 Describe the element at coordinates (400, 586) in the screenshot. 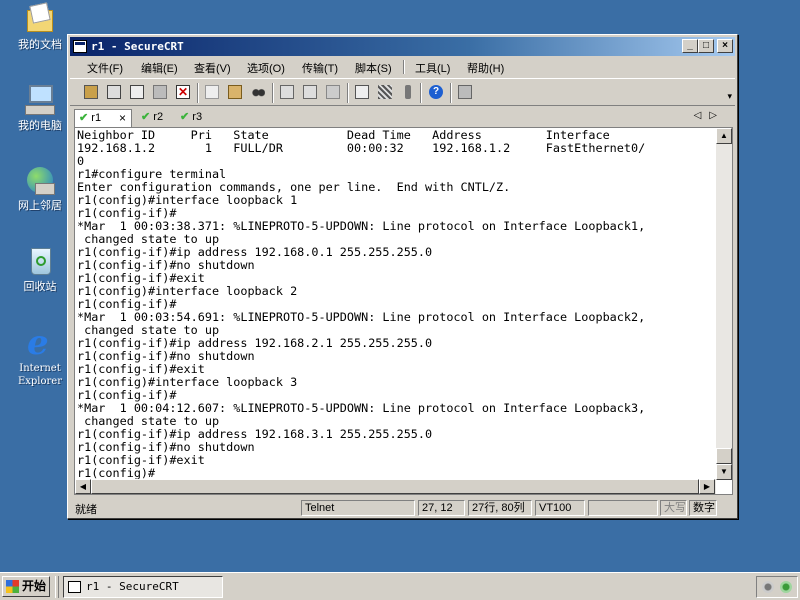

I see `taskbar: 开始 r1 - SecureCRT` at that location.